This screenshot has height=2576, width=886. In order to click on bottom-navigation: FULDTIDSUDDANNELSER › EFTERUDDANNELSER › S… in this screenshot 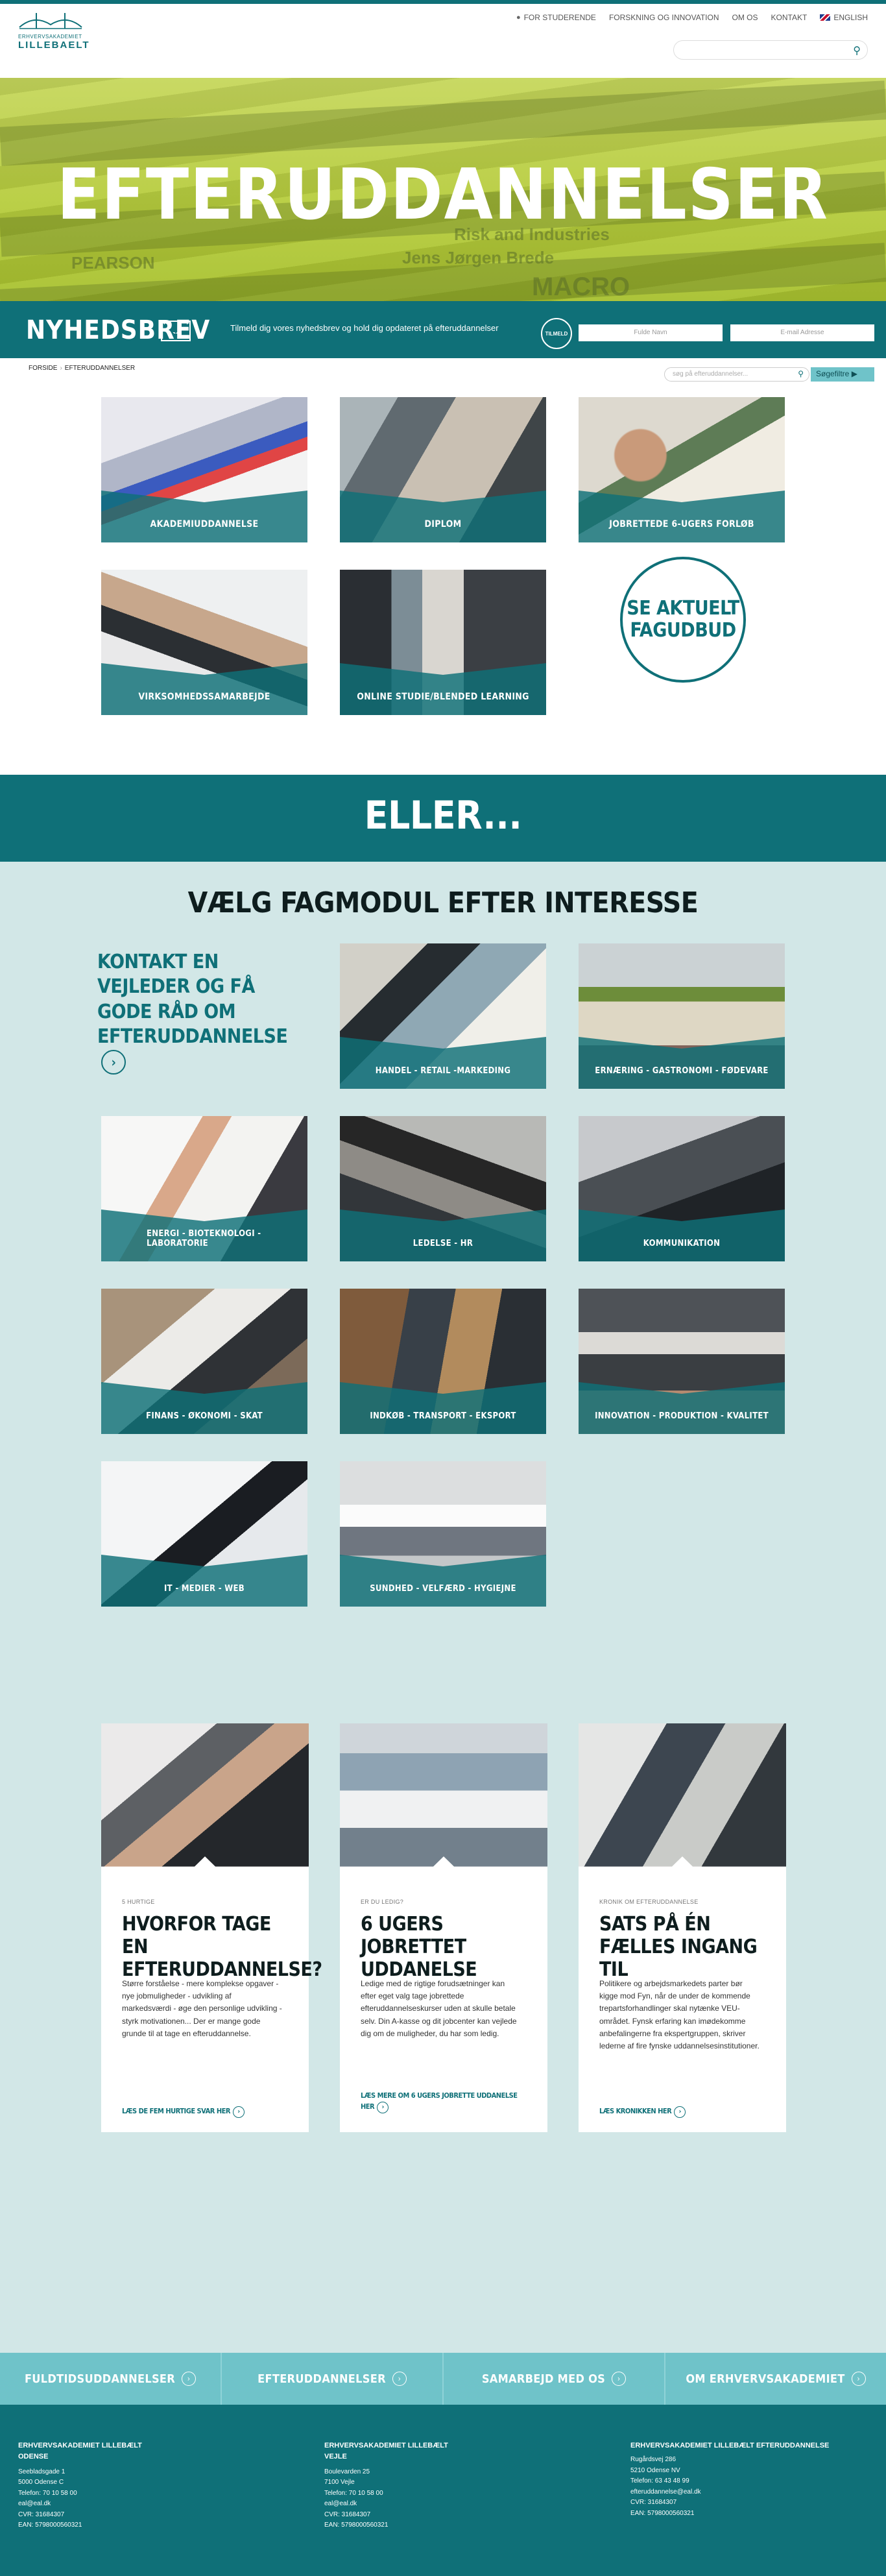, I will do `click(443, 2379)`.